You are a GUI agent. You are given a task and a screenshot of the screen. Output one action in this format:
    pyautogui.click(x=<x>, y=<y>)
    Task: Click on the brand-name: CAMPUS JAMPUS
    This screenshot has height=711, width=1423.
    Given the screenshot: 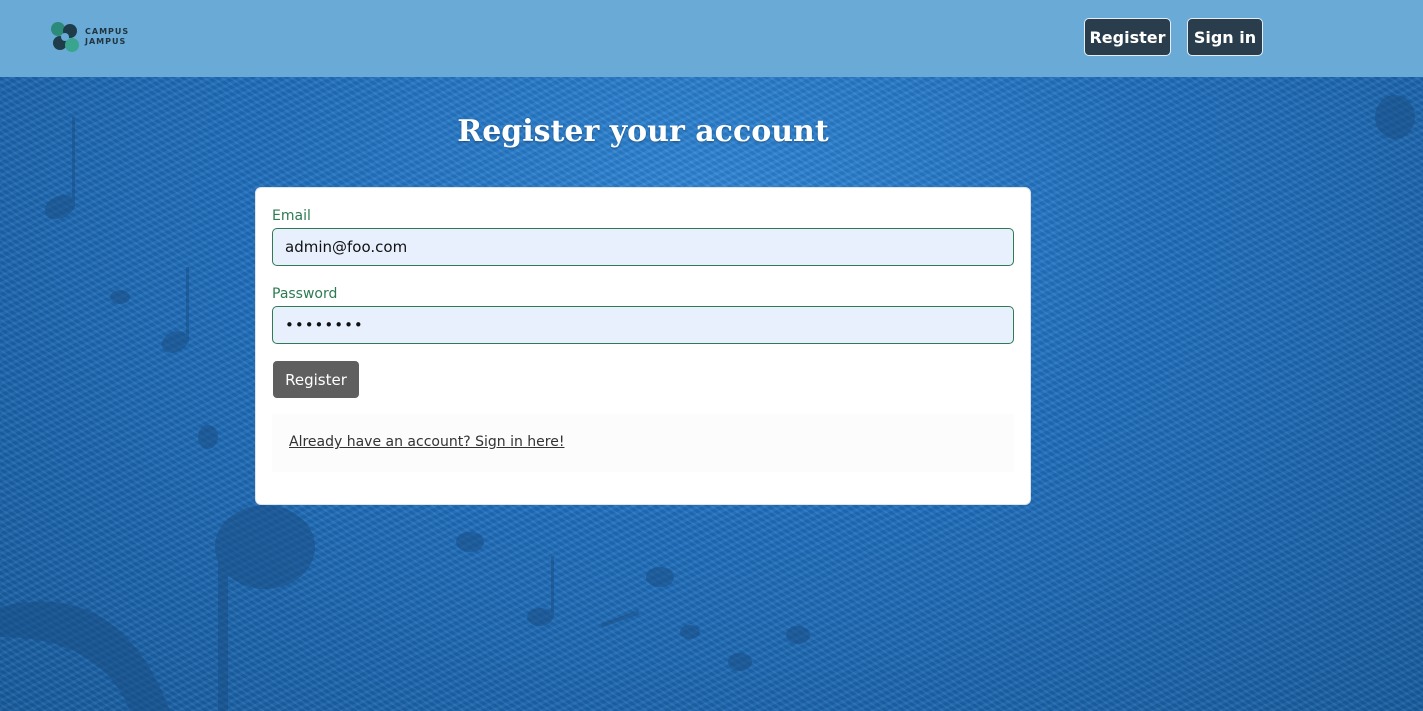 What is the action you would take?
    pyautogui.click(x=107, y=37)
    